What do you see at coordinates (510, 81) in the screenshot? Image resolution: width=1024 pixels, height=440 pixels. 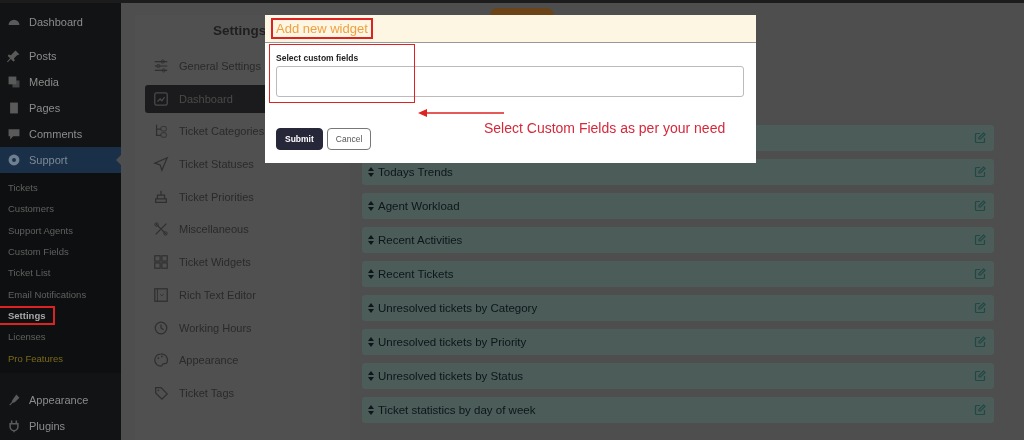 I see `custom-fields-input` at bounding box center [510, 81].